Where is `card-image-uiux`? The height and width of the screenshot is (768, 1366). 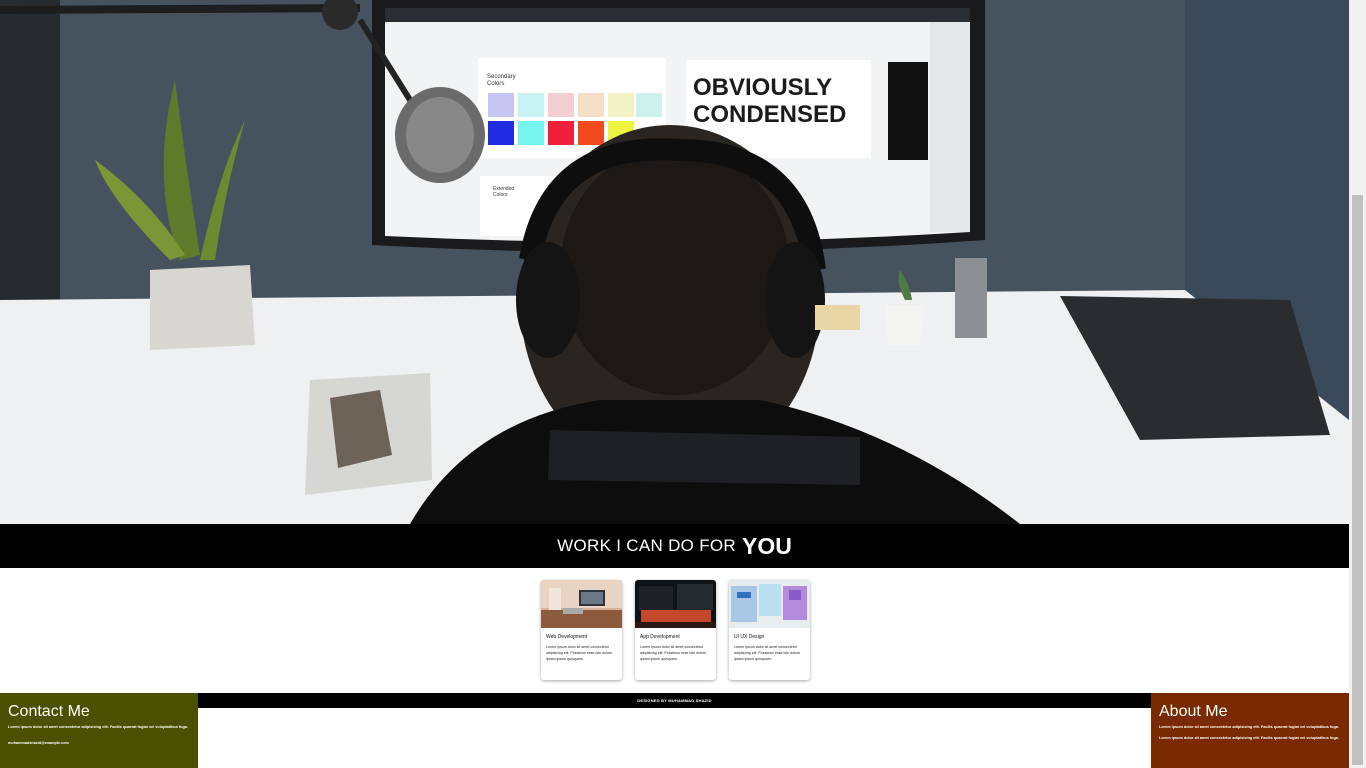
card-image-uiux is located at coordinates (769, 604).